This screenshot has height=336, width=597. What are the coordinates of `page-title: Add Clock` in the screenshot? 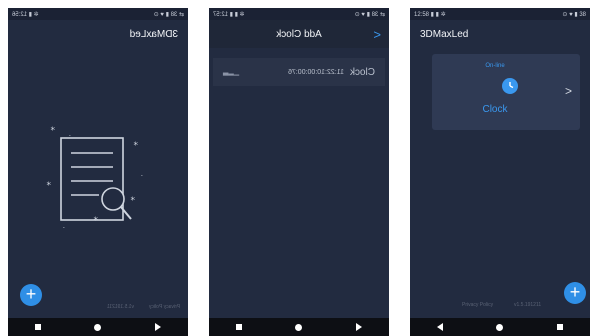 It's located at (299, 34).